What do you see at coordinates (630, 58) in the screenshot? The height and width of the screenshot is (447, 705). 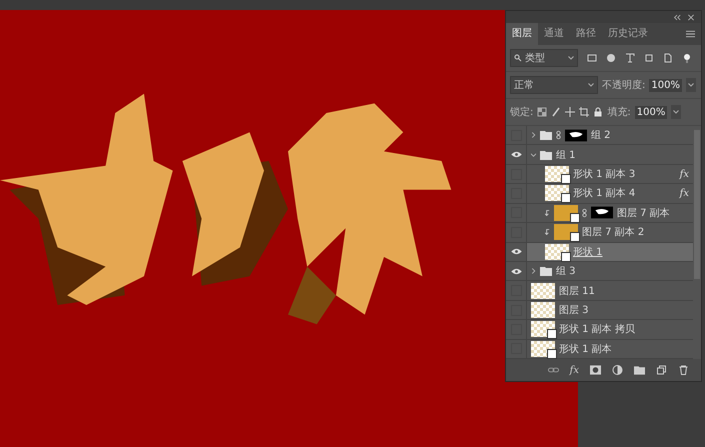 I see `type-filter-icon` at bounding box center [630, 58].